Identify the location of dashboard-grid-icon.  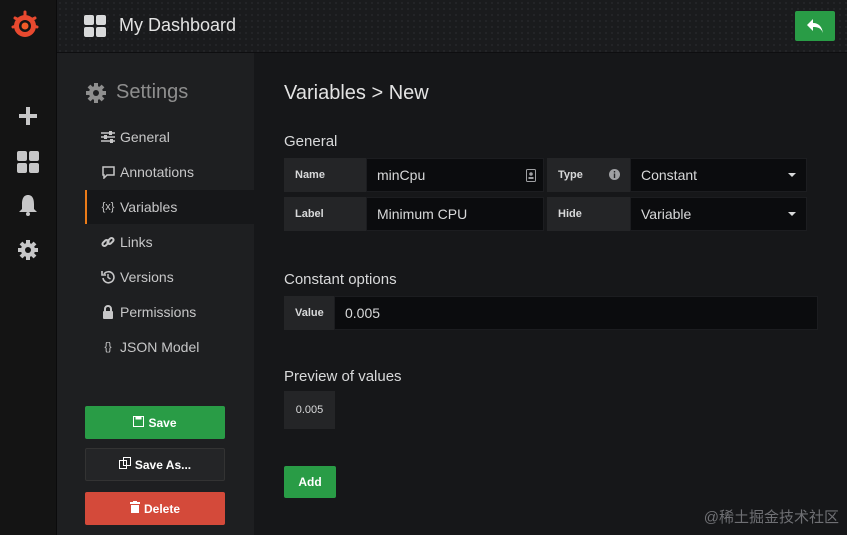
(95, 26).